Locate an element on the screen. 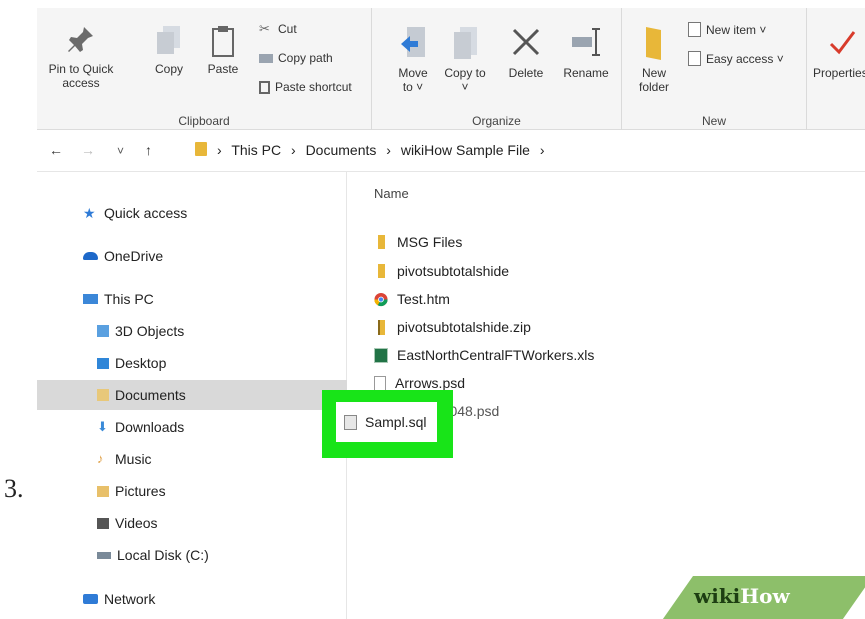 The image size is (865, 619). pin-to-quick-access-button: Pin to Quick access is located at coordinates (81, 57).